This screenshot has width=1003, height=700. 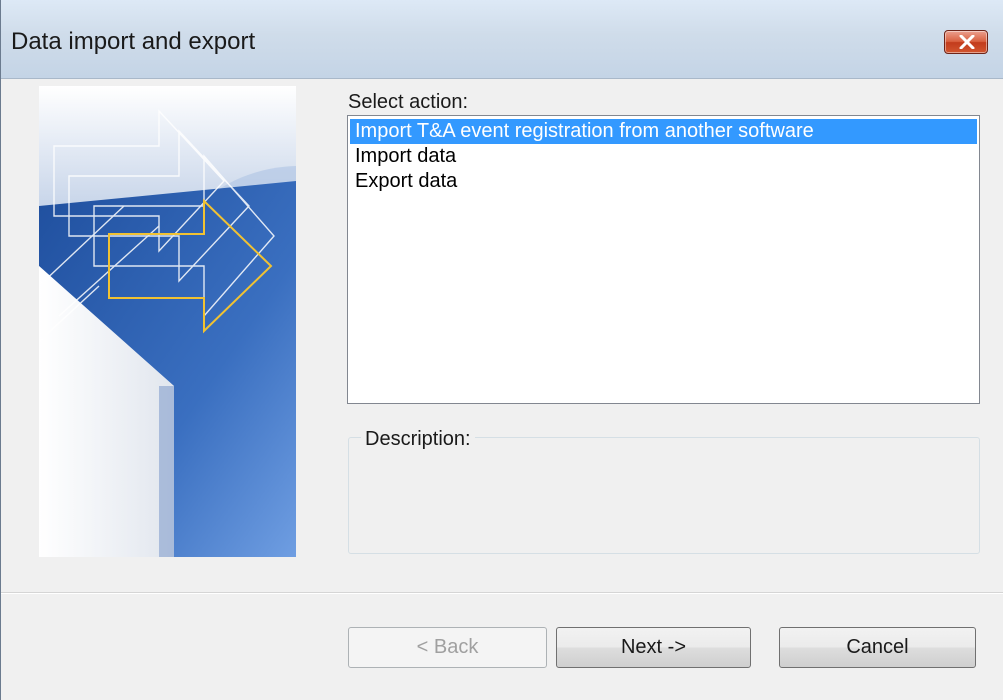 I want to click on back-button: < Back, so click(x=447, y=647).